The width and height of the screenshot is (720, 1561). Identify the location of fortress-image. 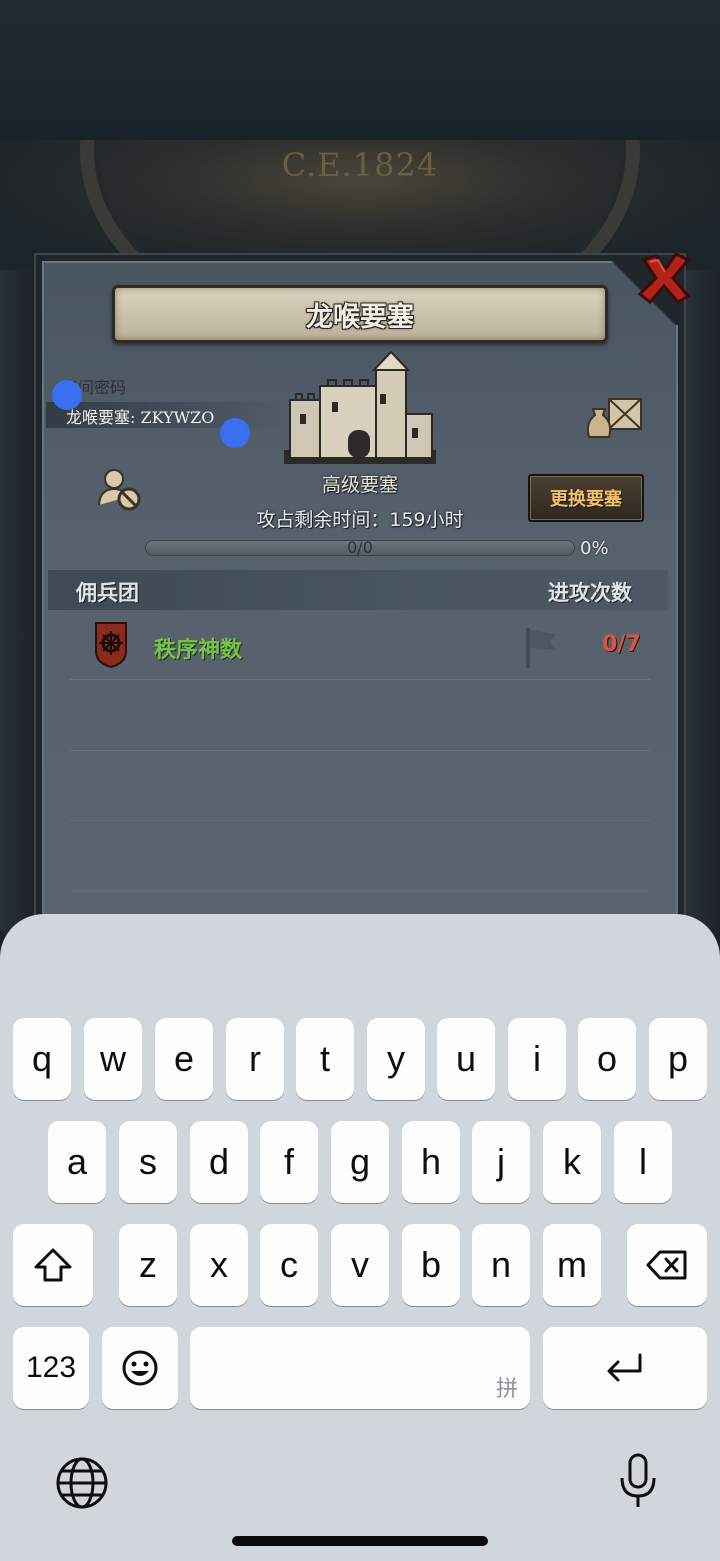
(360, 407).